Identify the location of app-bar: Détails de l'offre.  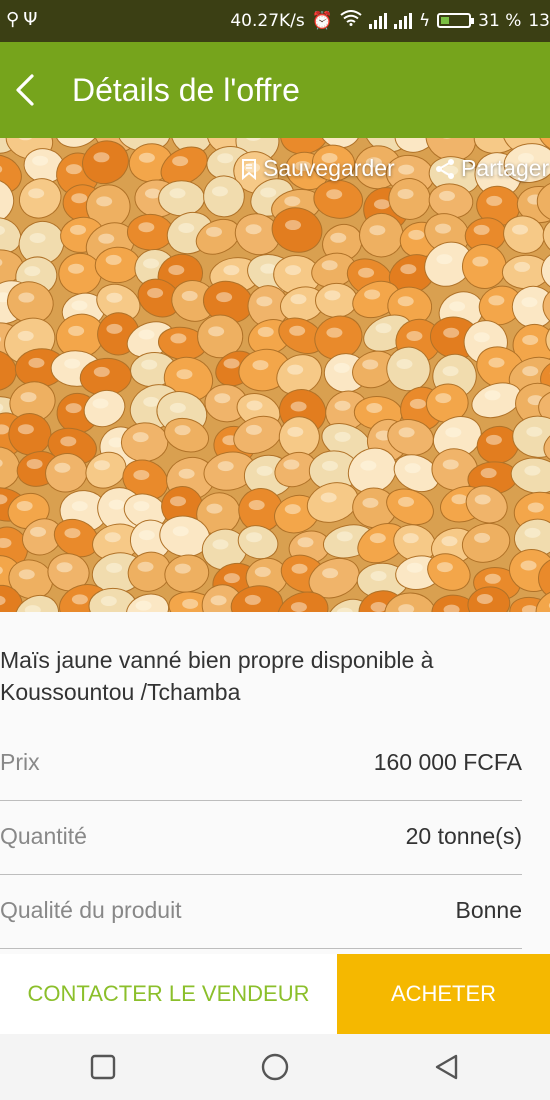
(275, 90).